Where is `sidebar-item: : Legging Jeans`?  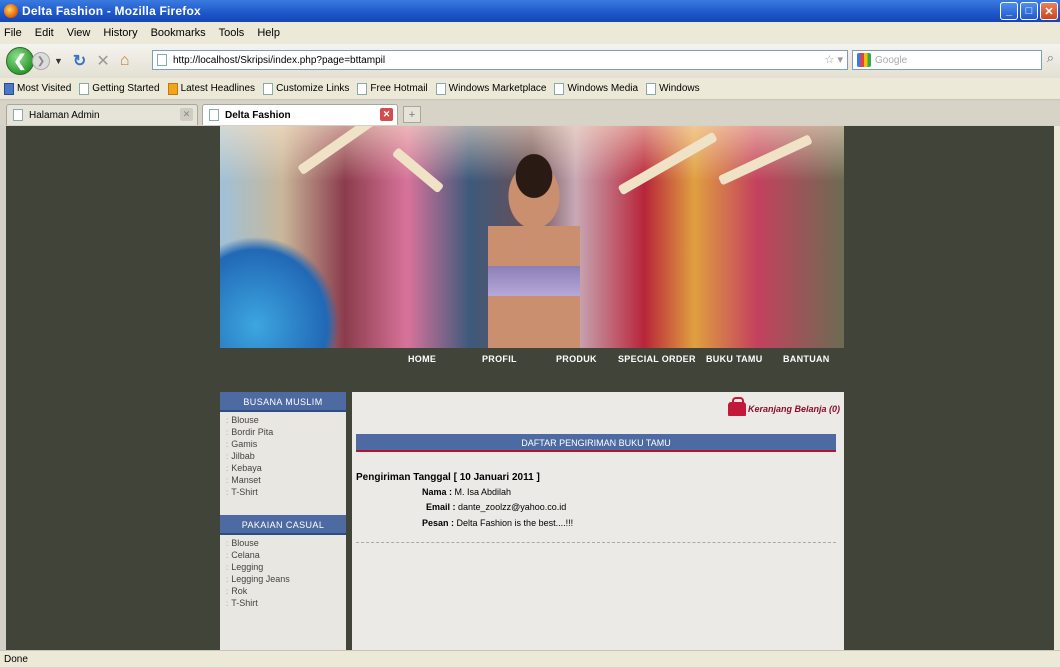 sidebar-item: : Legging Jeans is located at coordinates (286, 579).